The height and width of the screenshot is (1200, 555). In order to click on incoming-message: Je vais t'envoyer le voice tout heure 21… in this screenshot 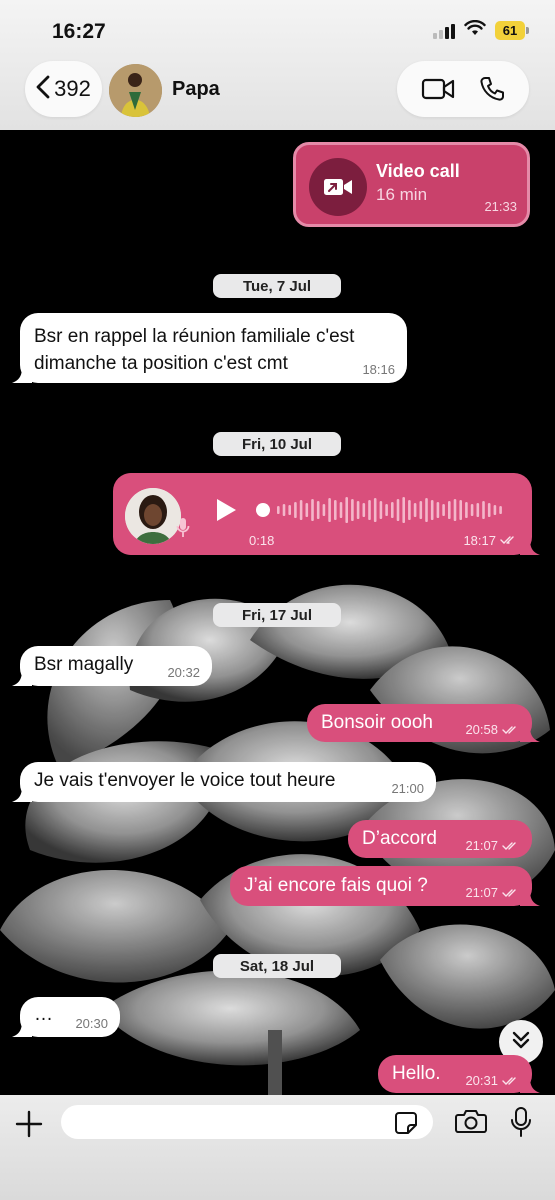, I will do `click(224, 782)`.